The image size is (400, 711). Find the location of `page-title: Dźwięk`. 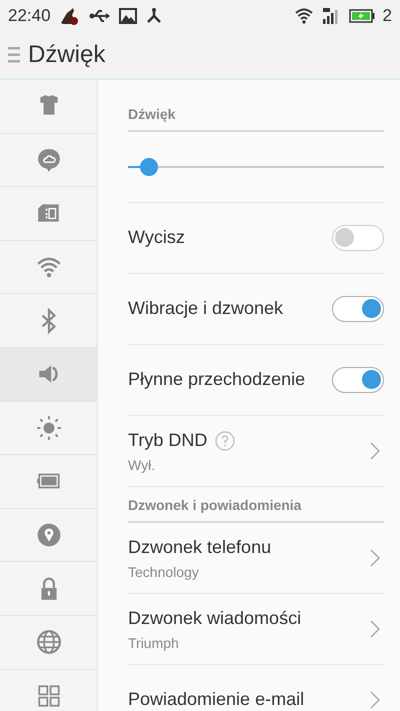

page-title: Dźwięk is located at coordinates (67, 55).